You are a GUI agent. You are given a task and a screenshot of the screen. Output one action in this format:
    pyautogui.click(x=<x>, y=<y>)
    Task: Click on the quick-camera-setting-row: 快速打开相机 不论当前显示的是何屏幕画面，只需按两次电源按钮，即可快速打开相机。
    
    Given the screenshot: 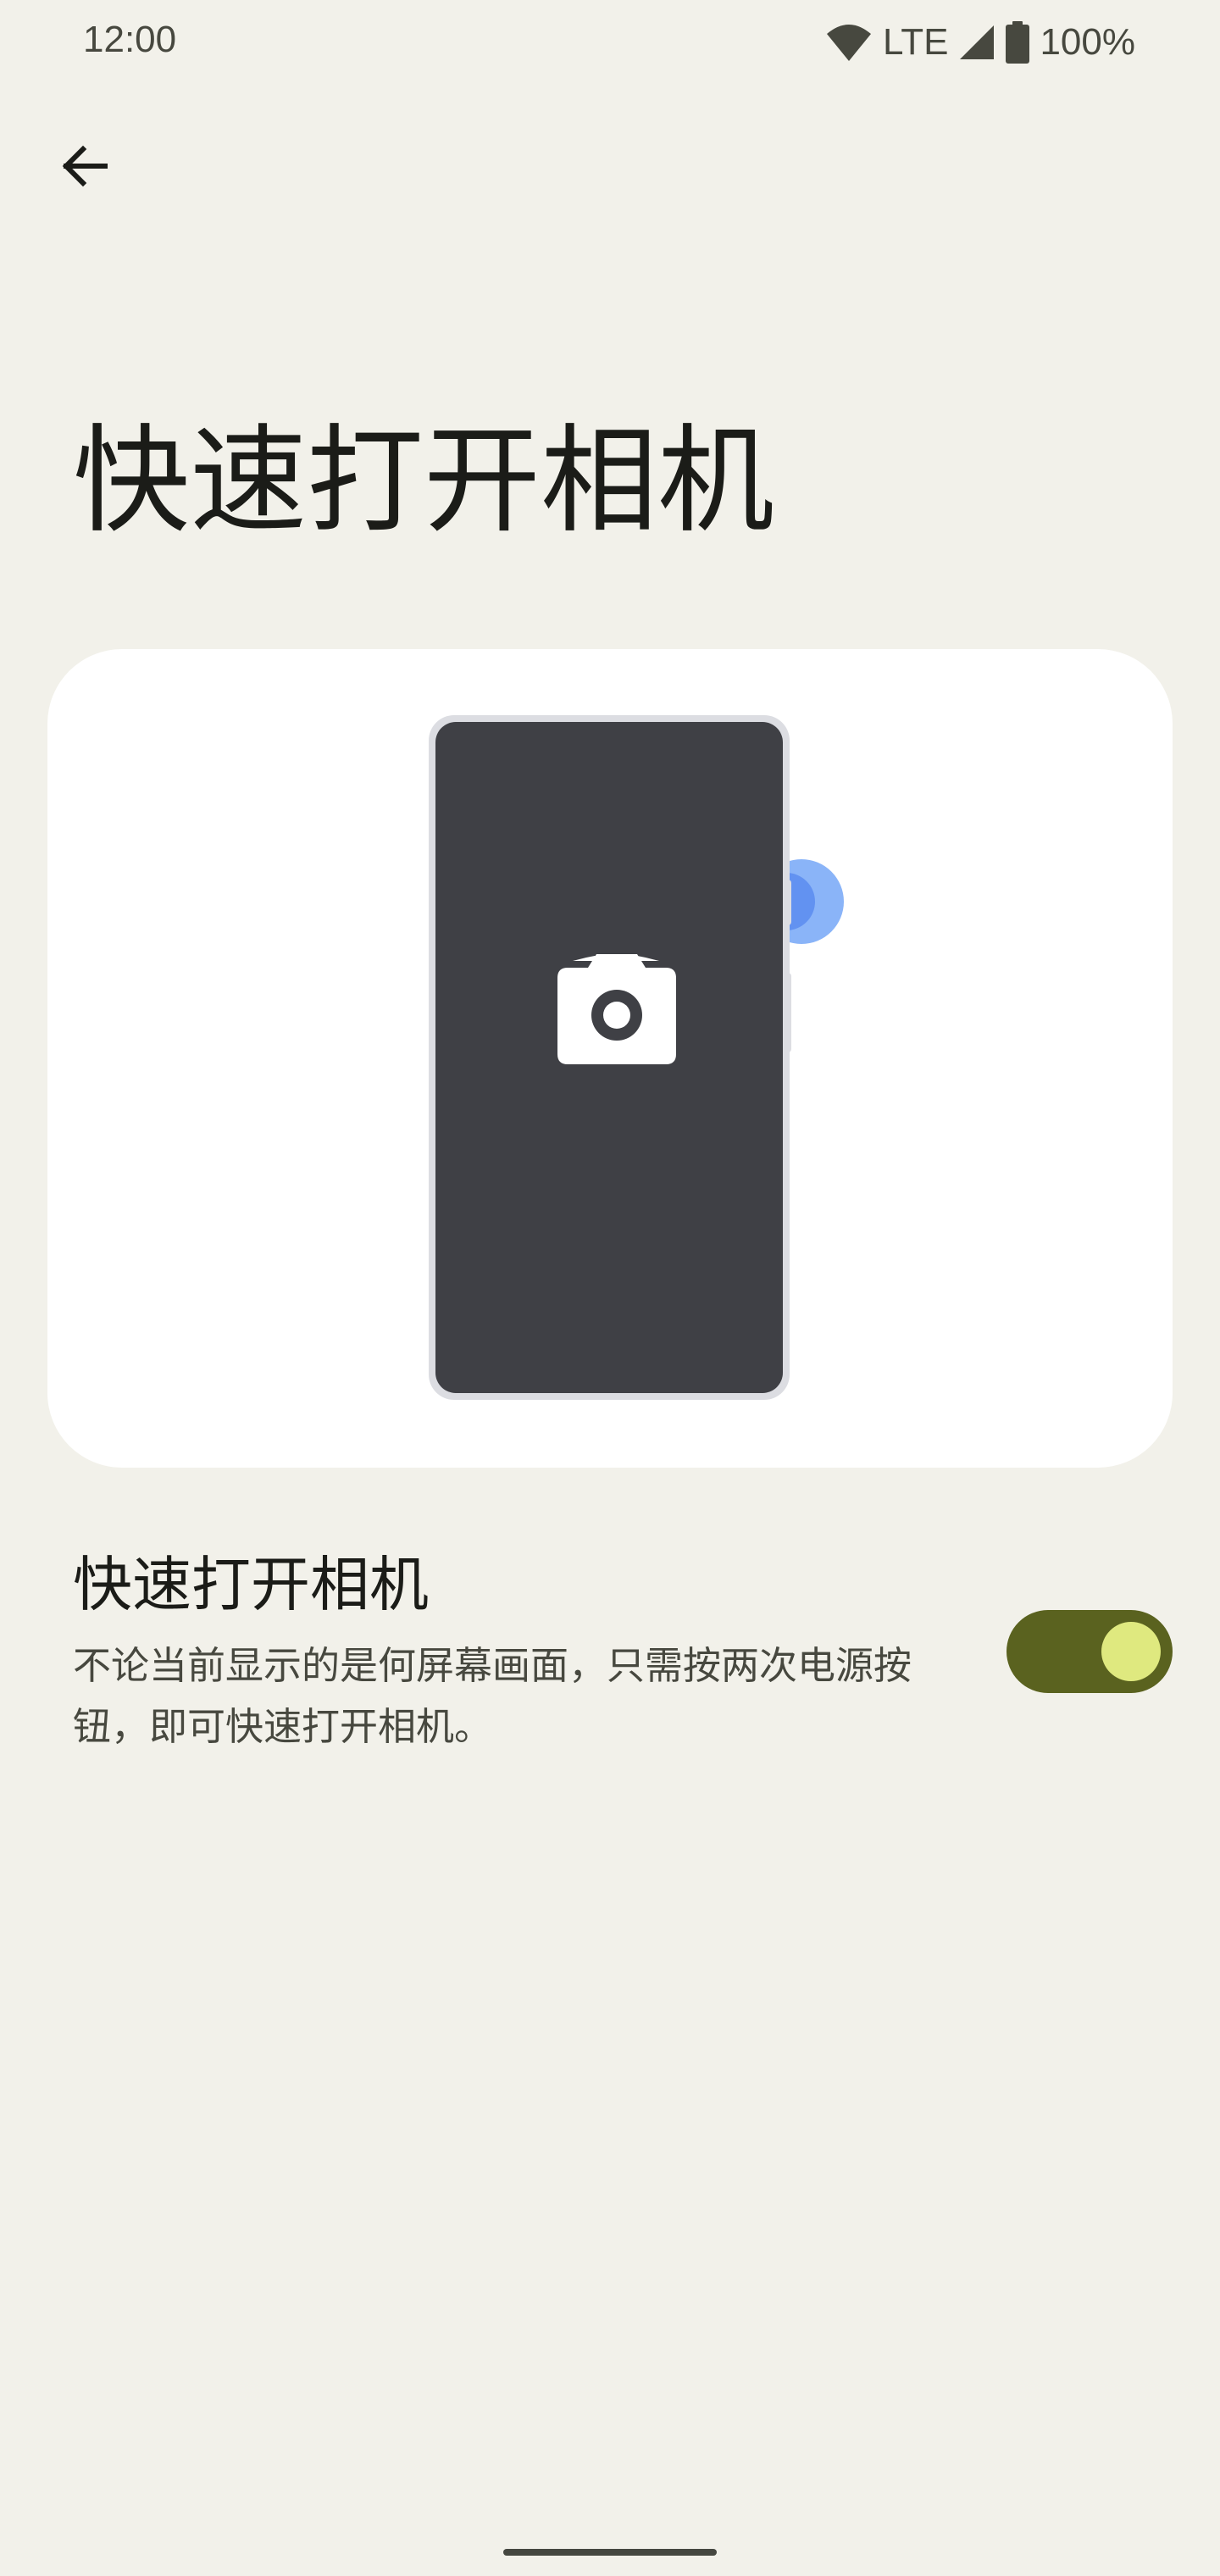 What is the action you would take?
    pyautogui.click(x=610, y=1656)
    